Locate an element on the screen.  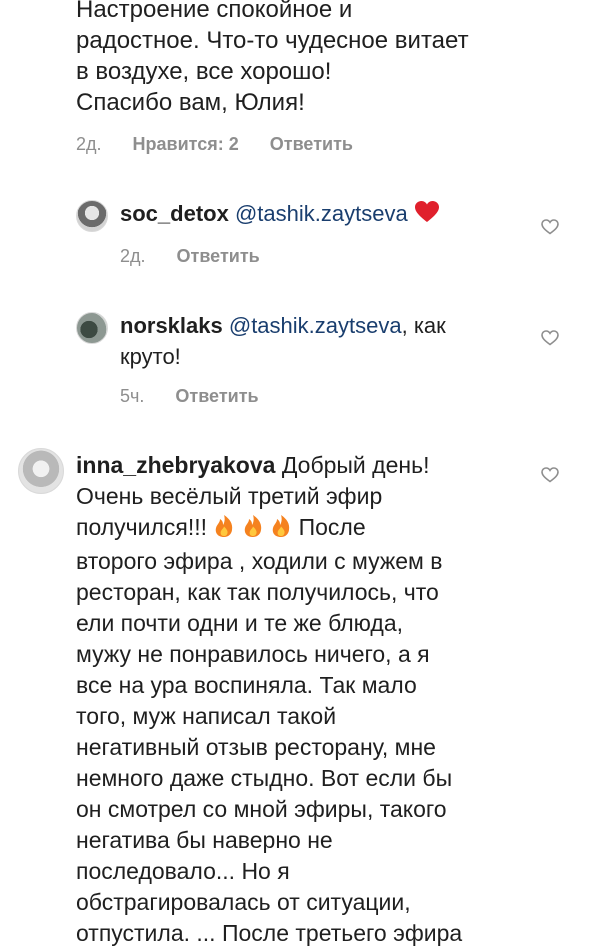
likes-count: Нравится: 2 is located at coordinates (186, 144).